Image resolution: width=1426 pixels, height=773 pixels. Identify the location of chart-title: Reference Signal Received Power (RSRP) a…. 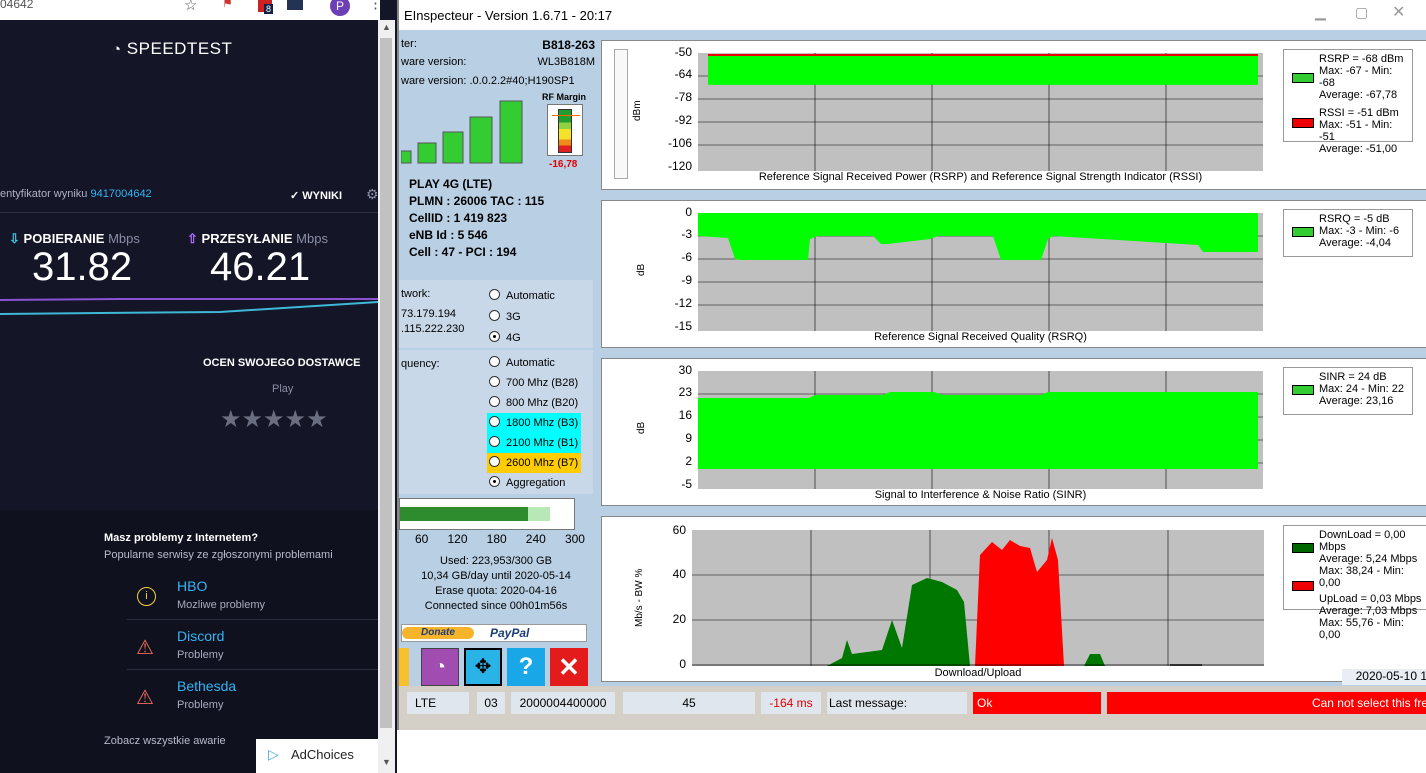
(980, 177).